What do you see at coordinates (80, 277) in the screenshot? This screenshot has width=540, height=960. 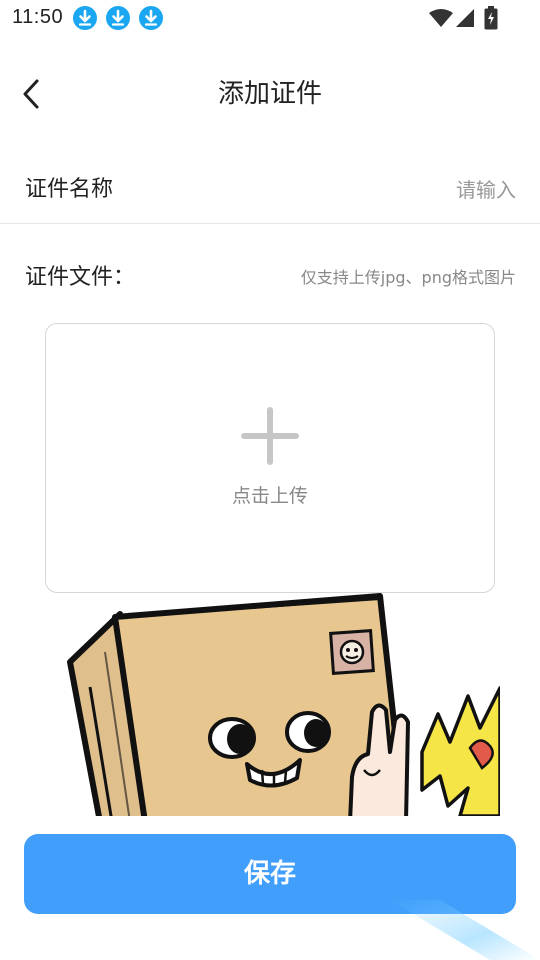 I see `file-label: 证件文件：` at bounding box center [80, 277].